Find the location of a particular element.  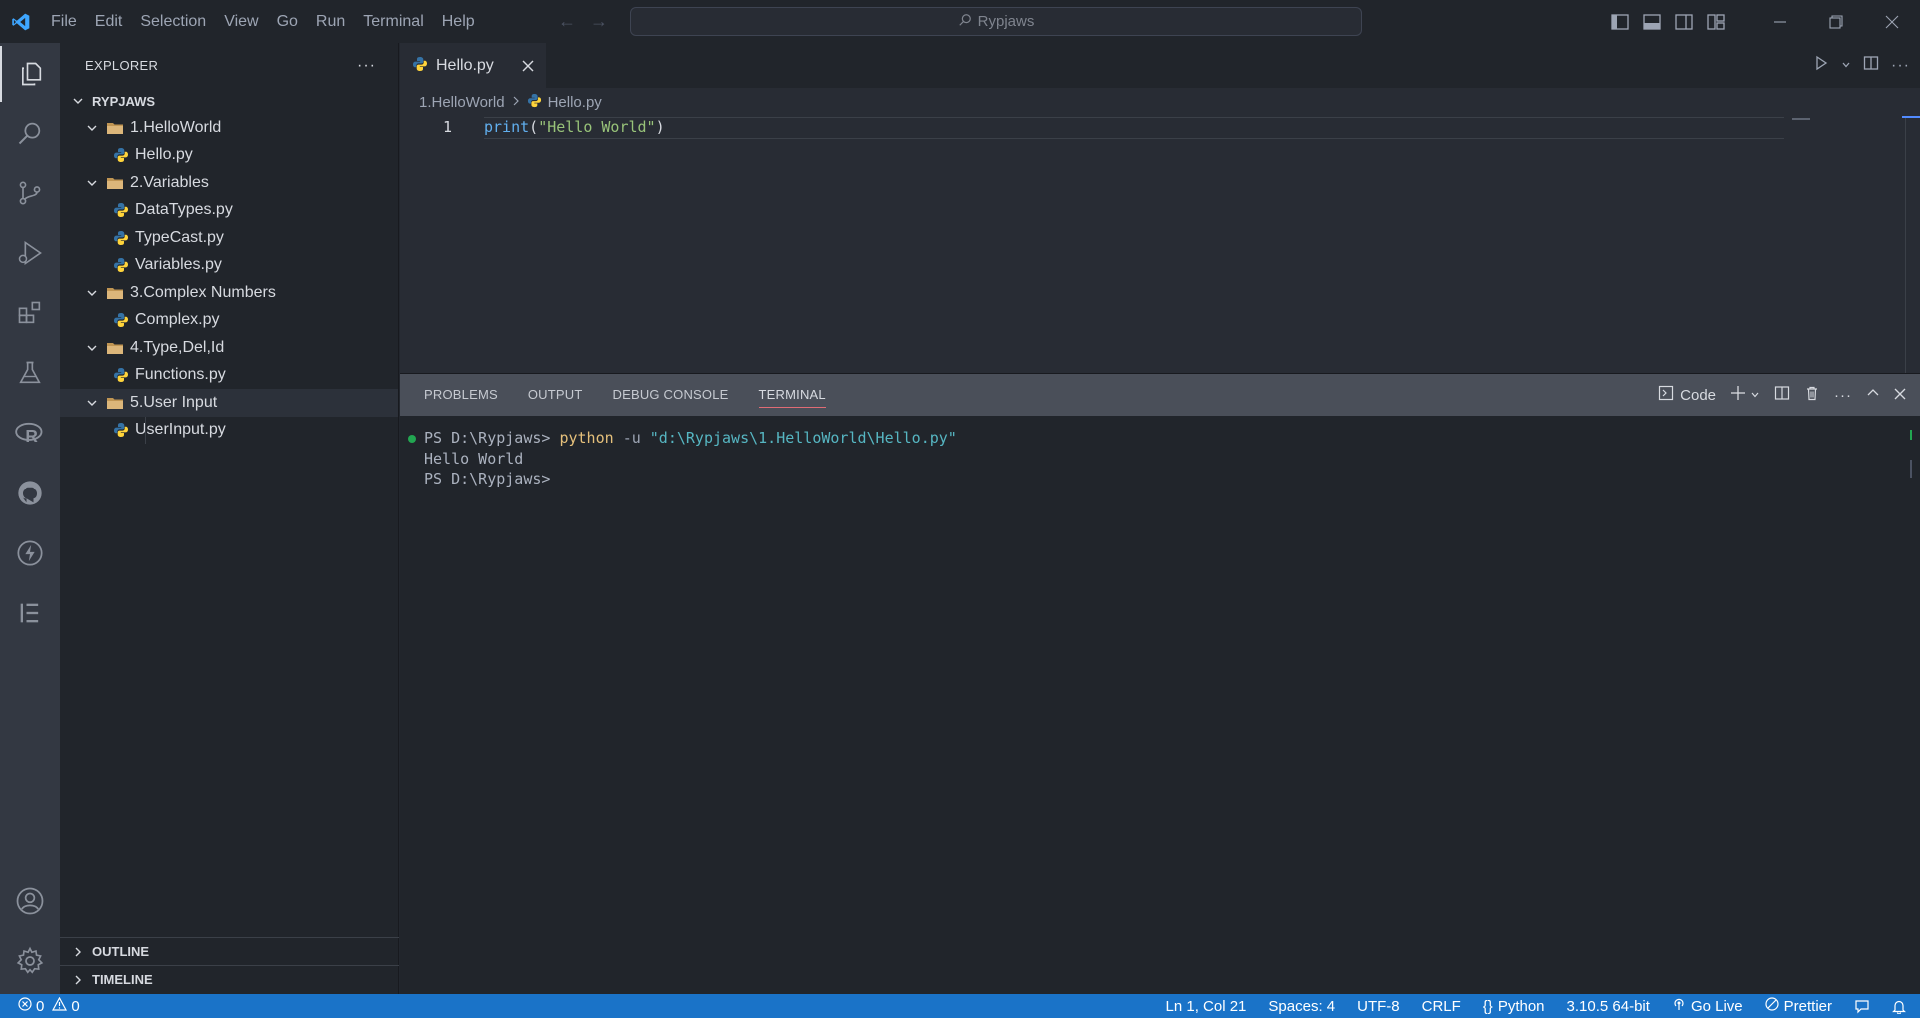

explorer-header: EXPLORER ··· is located at coordinates (229, 65).